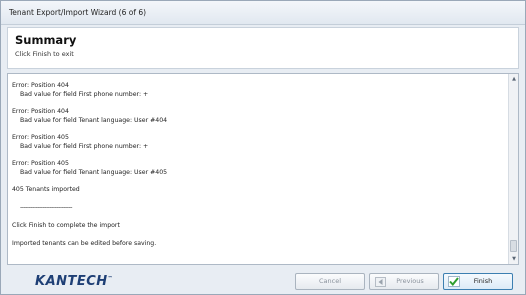 The width and height of the screenshot is (526, 295). Describe the element at coordinates (380, 282) in the screenshot. I see `arrow-left-icon` at that location.